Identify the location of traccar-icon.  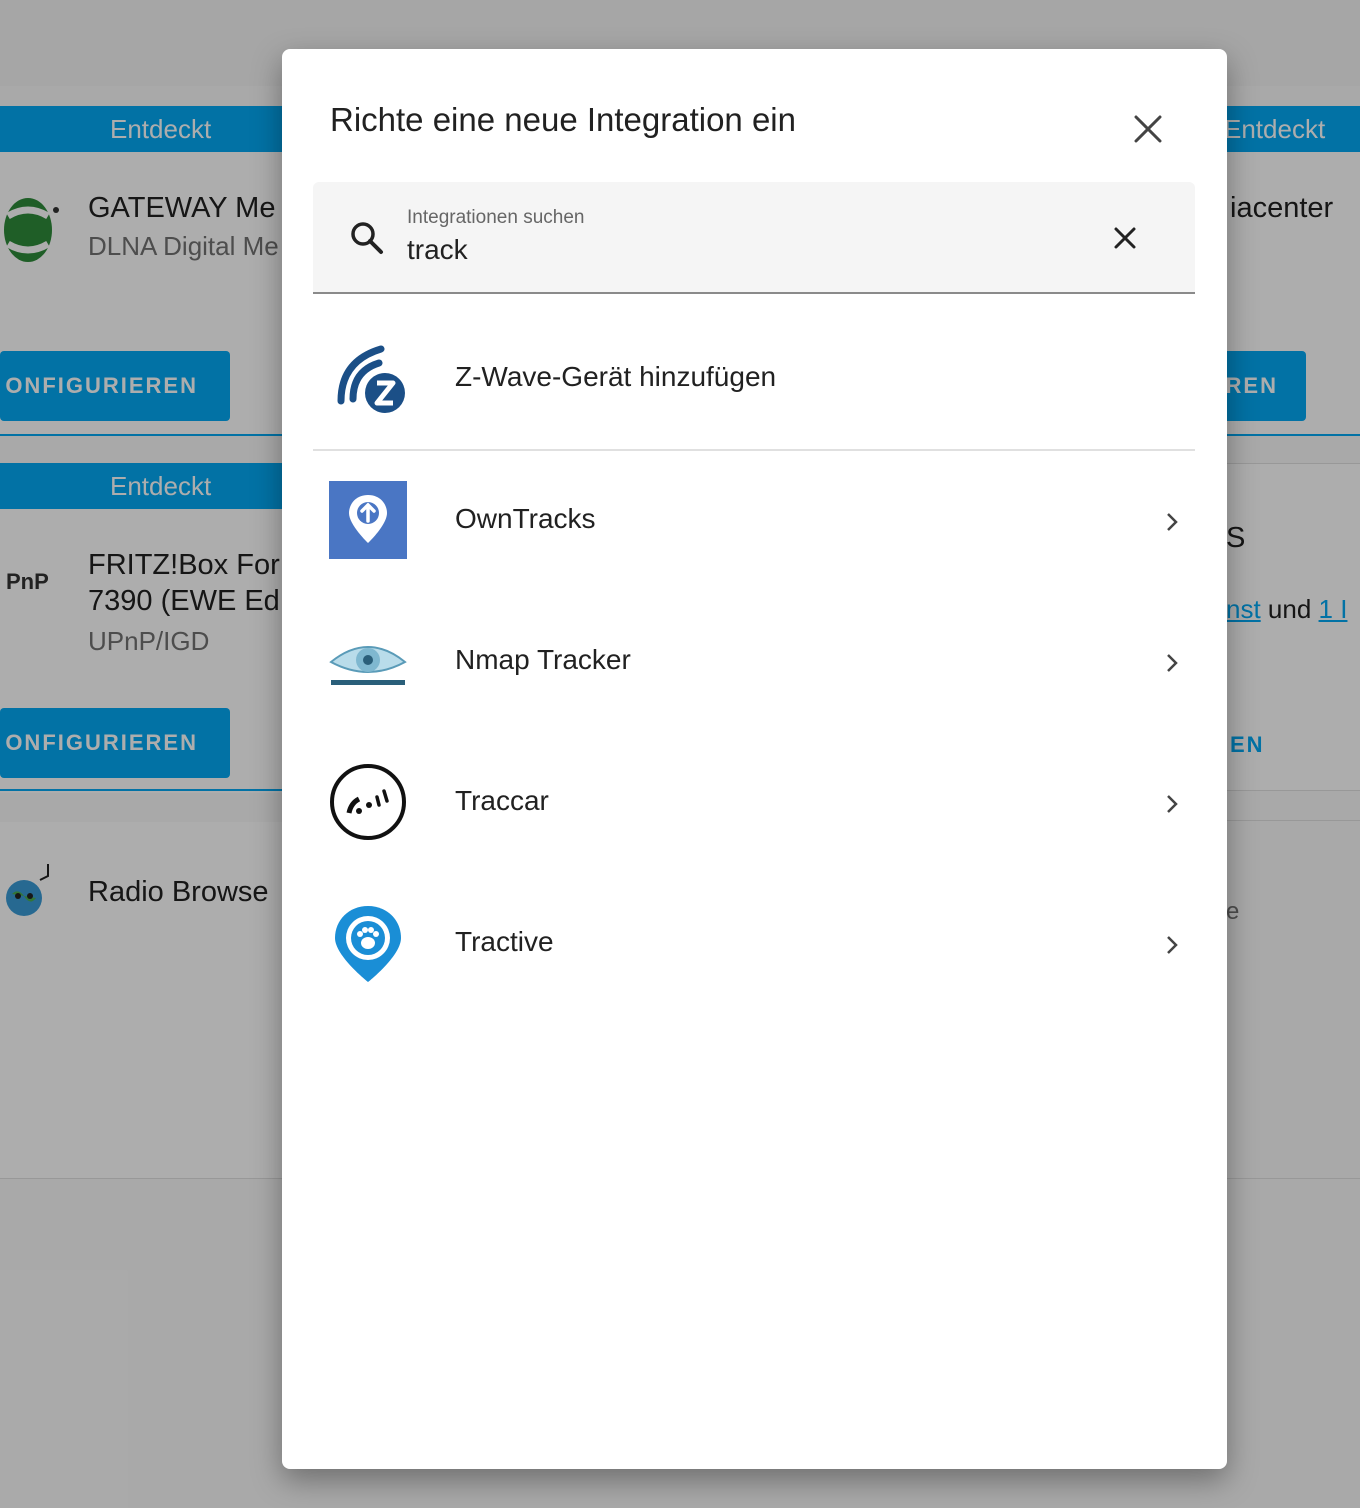
(368, 802).